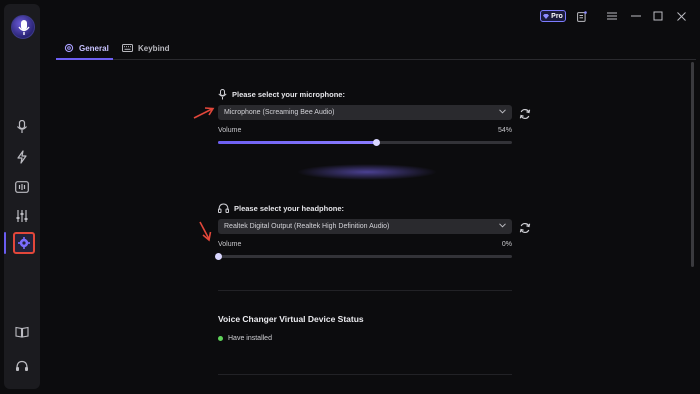 The height and width of the screenshot is (394, 700). I want to click on tab-divider, so click(376, 59).